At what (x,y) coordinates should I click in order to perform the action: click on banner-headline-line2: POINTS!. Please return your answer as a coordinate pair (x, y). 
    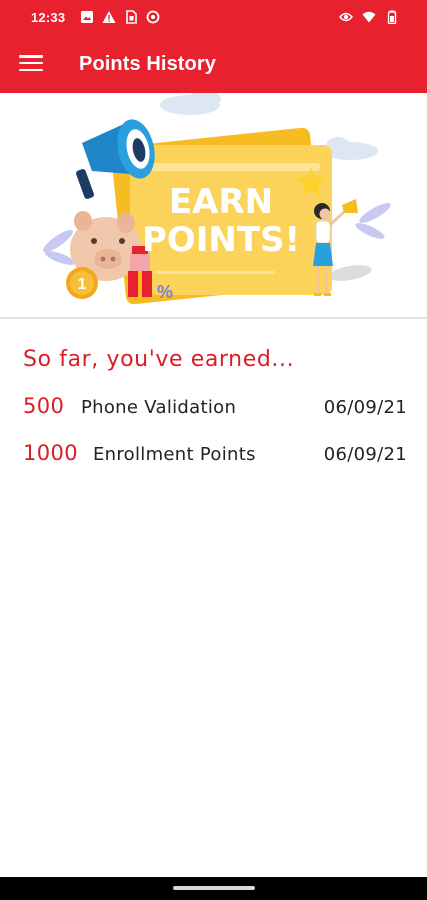
    Looking at the image, I should click on (221, 240).